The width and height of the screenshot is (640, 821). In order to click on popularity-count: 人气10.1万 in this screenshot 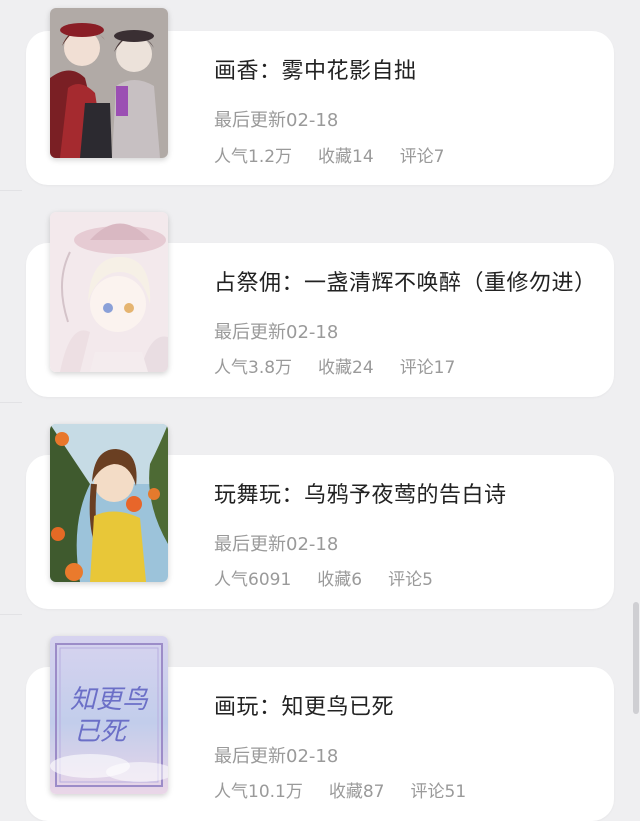, I will do `click(258, 792)`.